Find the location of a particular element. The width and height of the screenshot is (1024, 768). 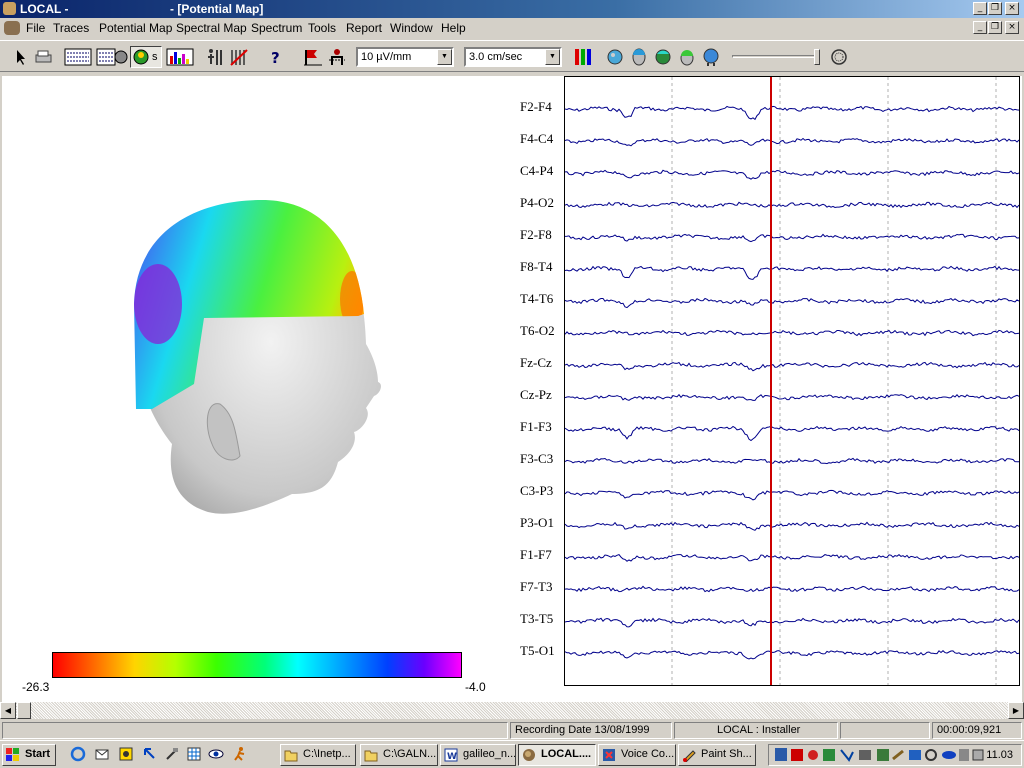

menu-traces: Traces is located at coordinates (71, 28).